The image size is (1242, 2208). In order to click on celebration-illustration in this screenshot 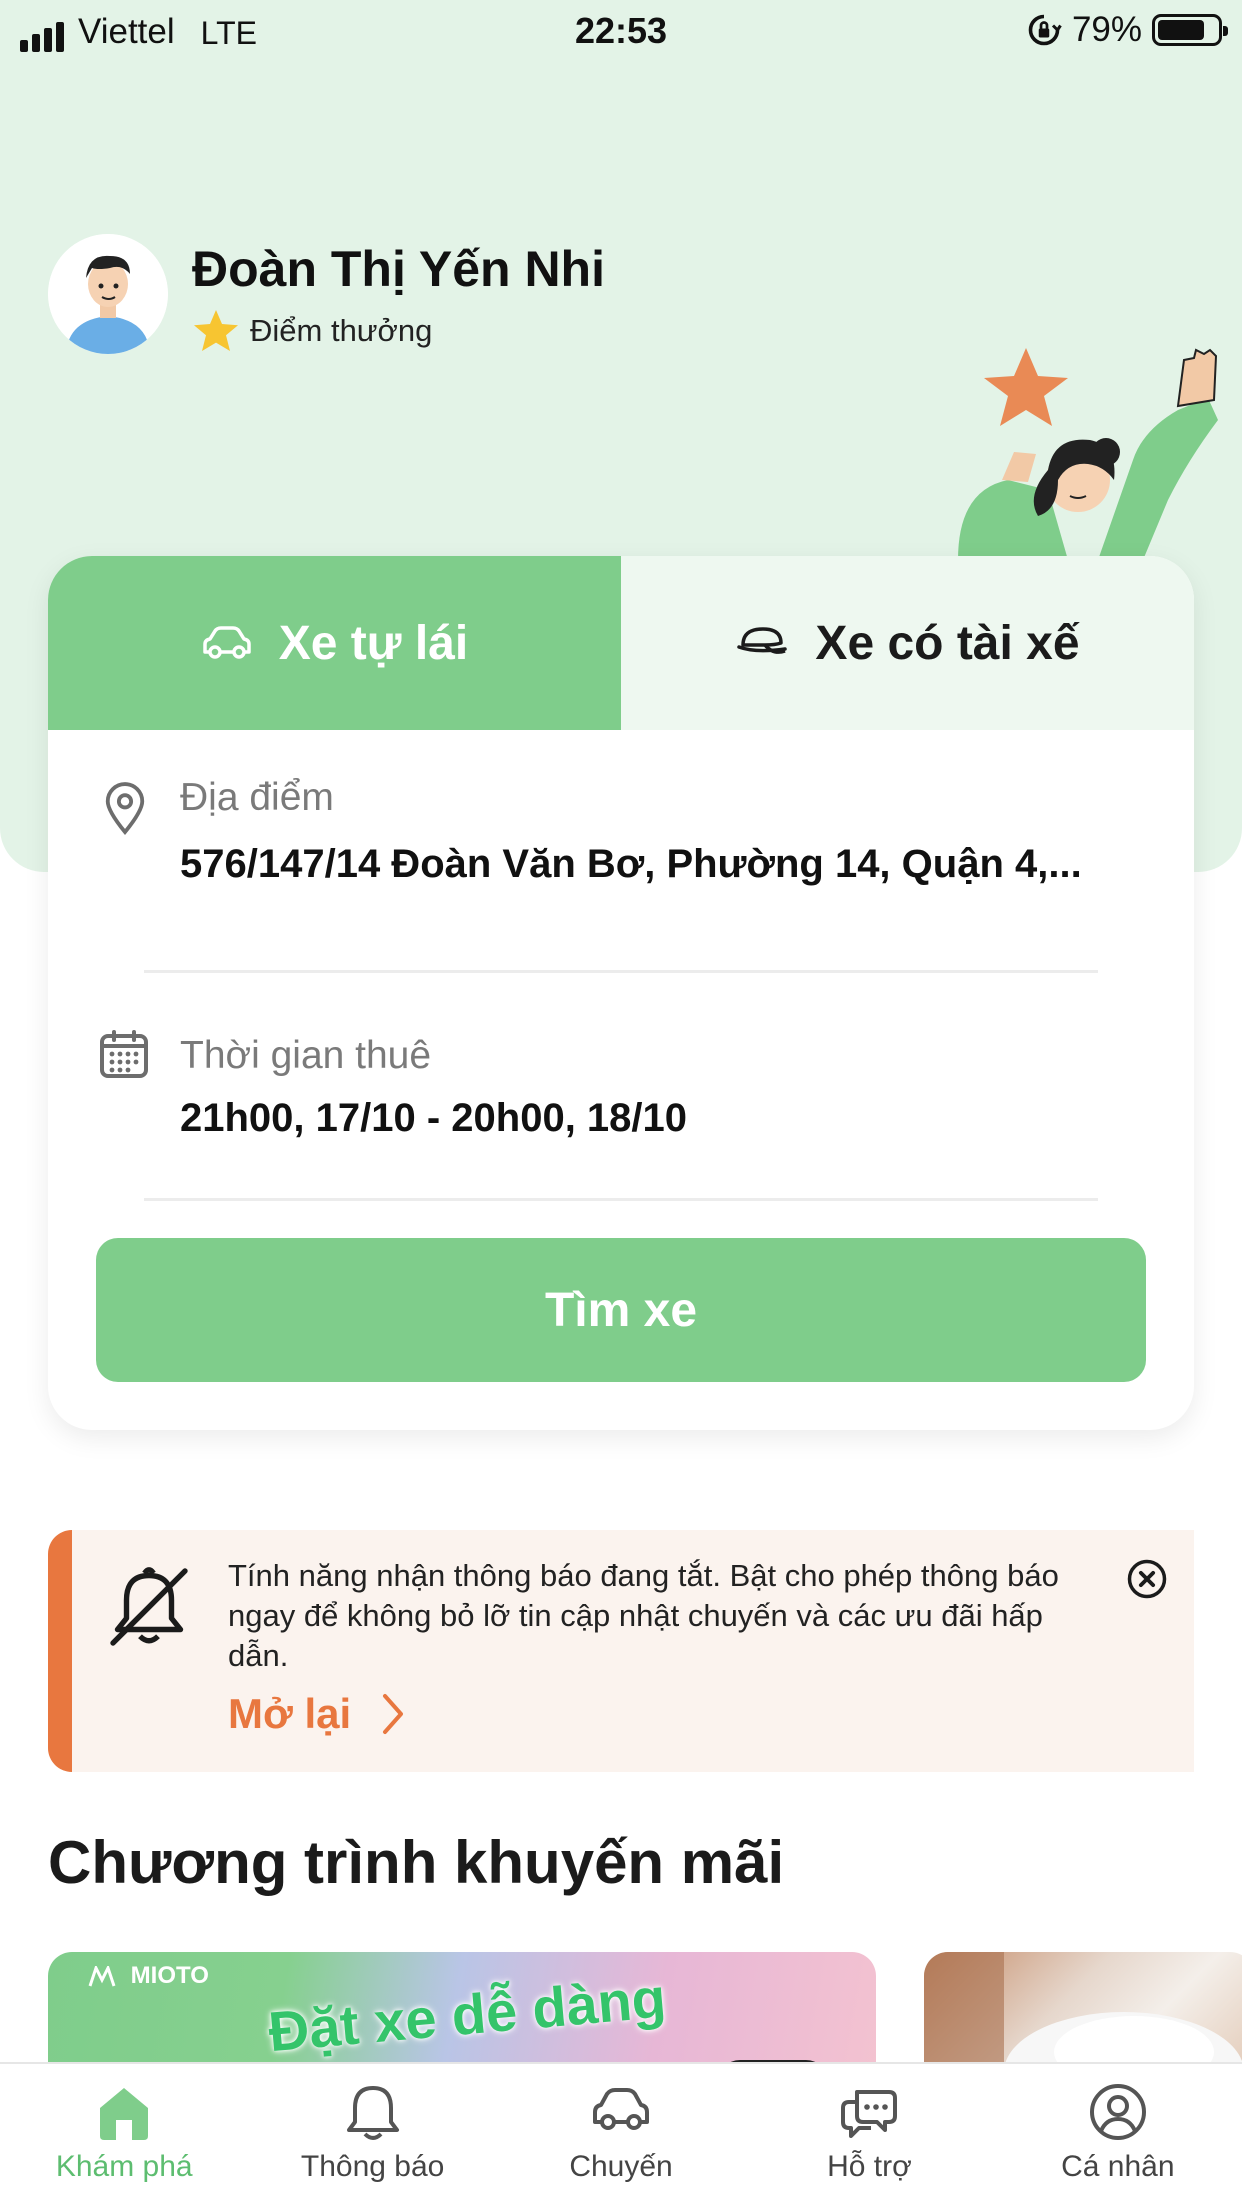, I will do `click(1088, 454)`.